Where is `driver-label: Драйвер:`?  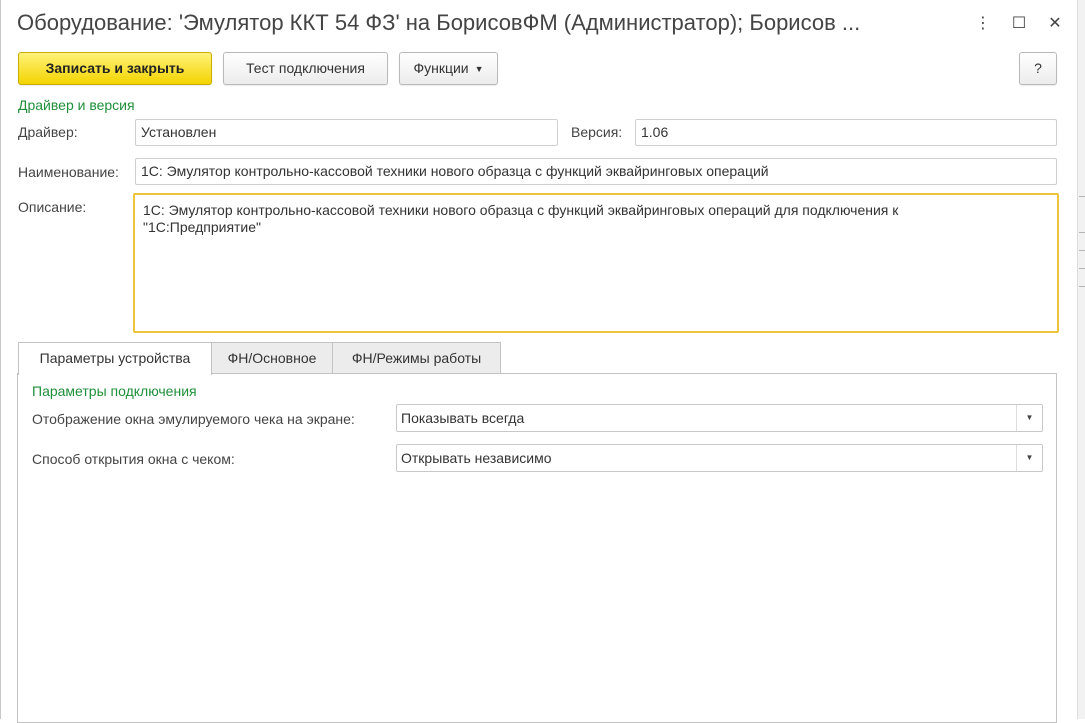
driver-label: Драйвер: is located at coordinates (48, 132).